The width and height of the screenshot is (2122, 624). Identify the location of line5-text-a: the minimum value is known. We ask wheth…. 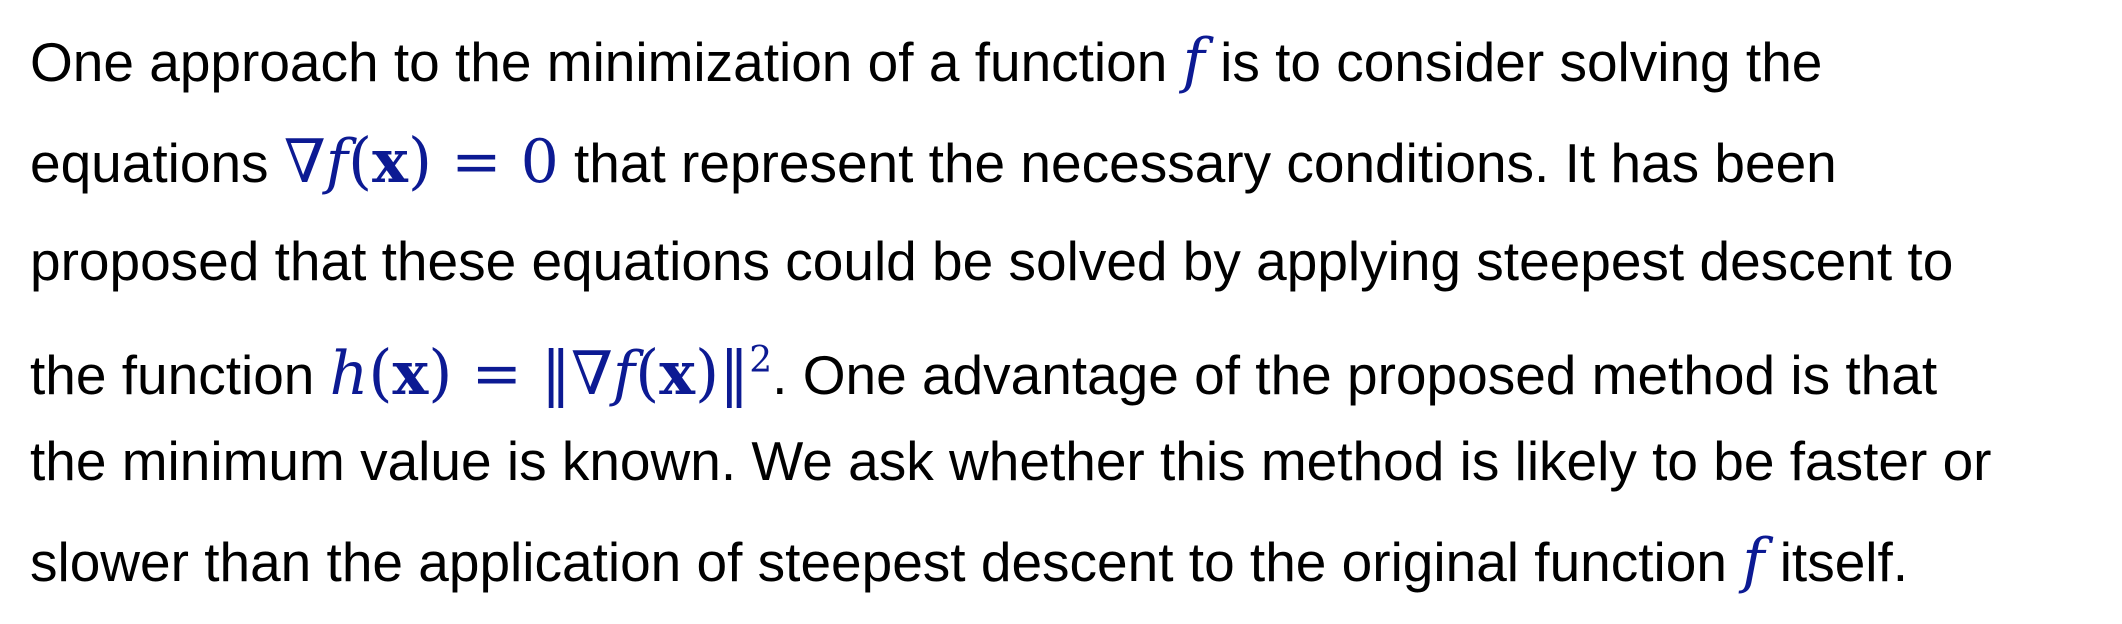
(1011, 461).